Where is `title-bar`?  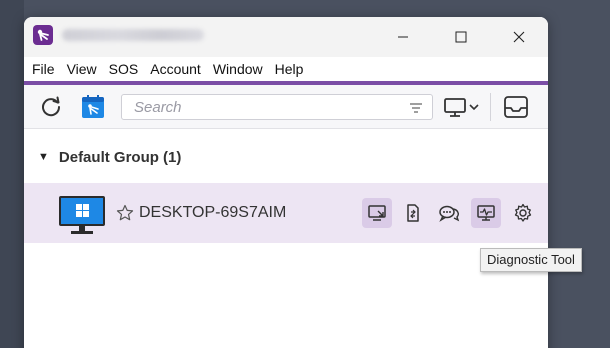
title-bar is located at coordinates (286, 37).